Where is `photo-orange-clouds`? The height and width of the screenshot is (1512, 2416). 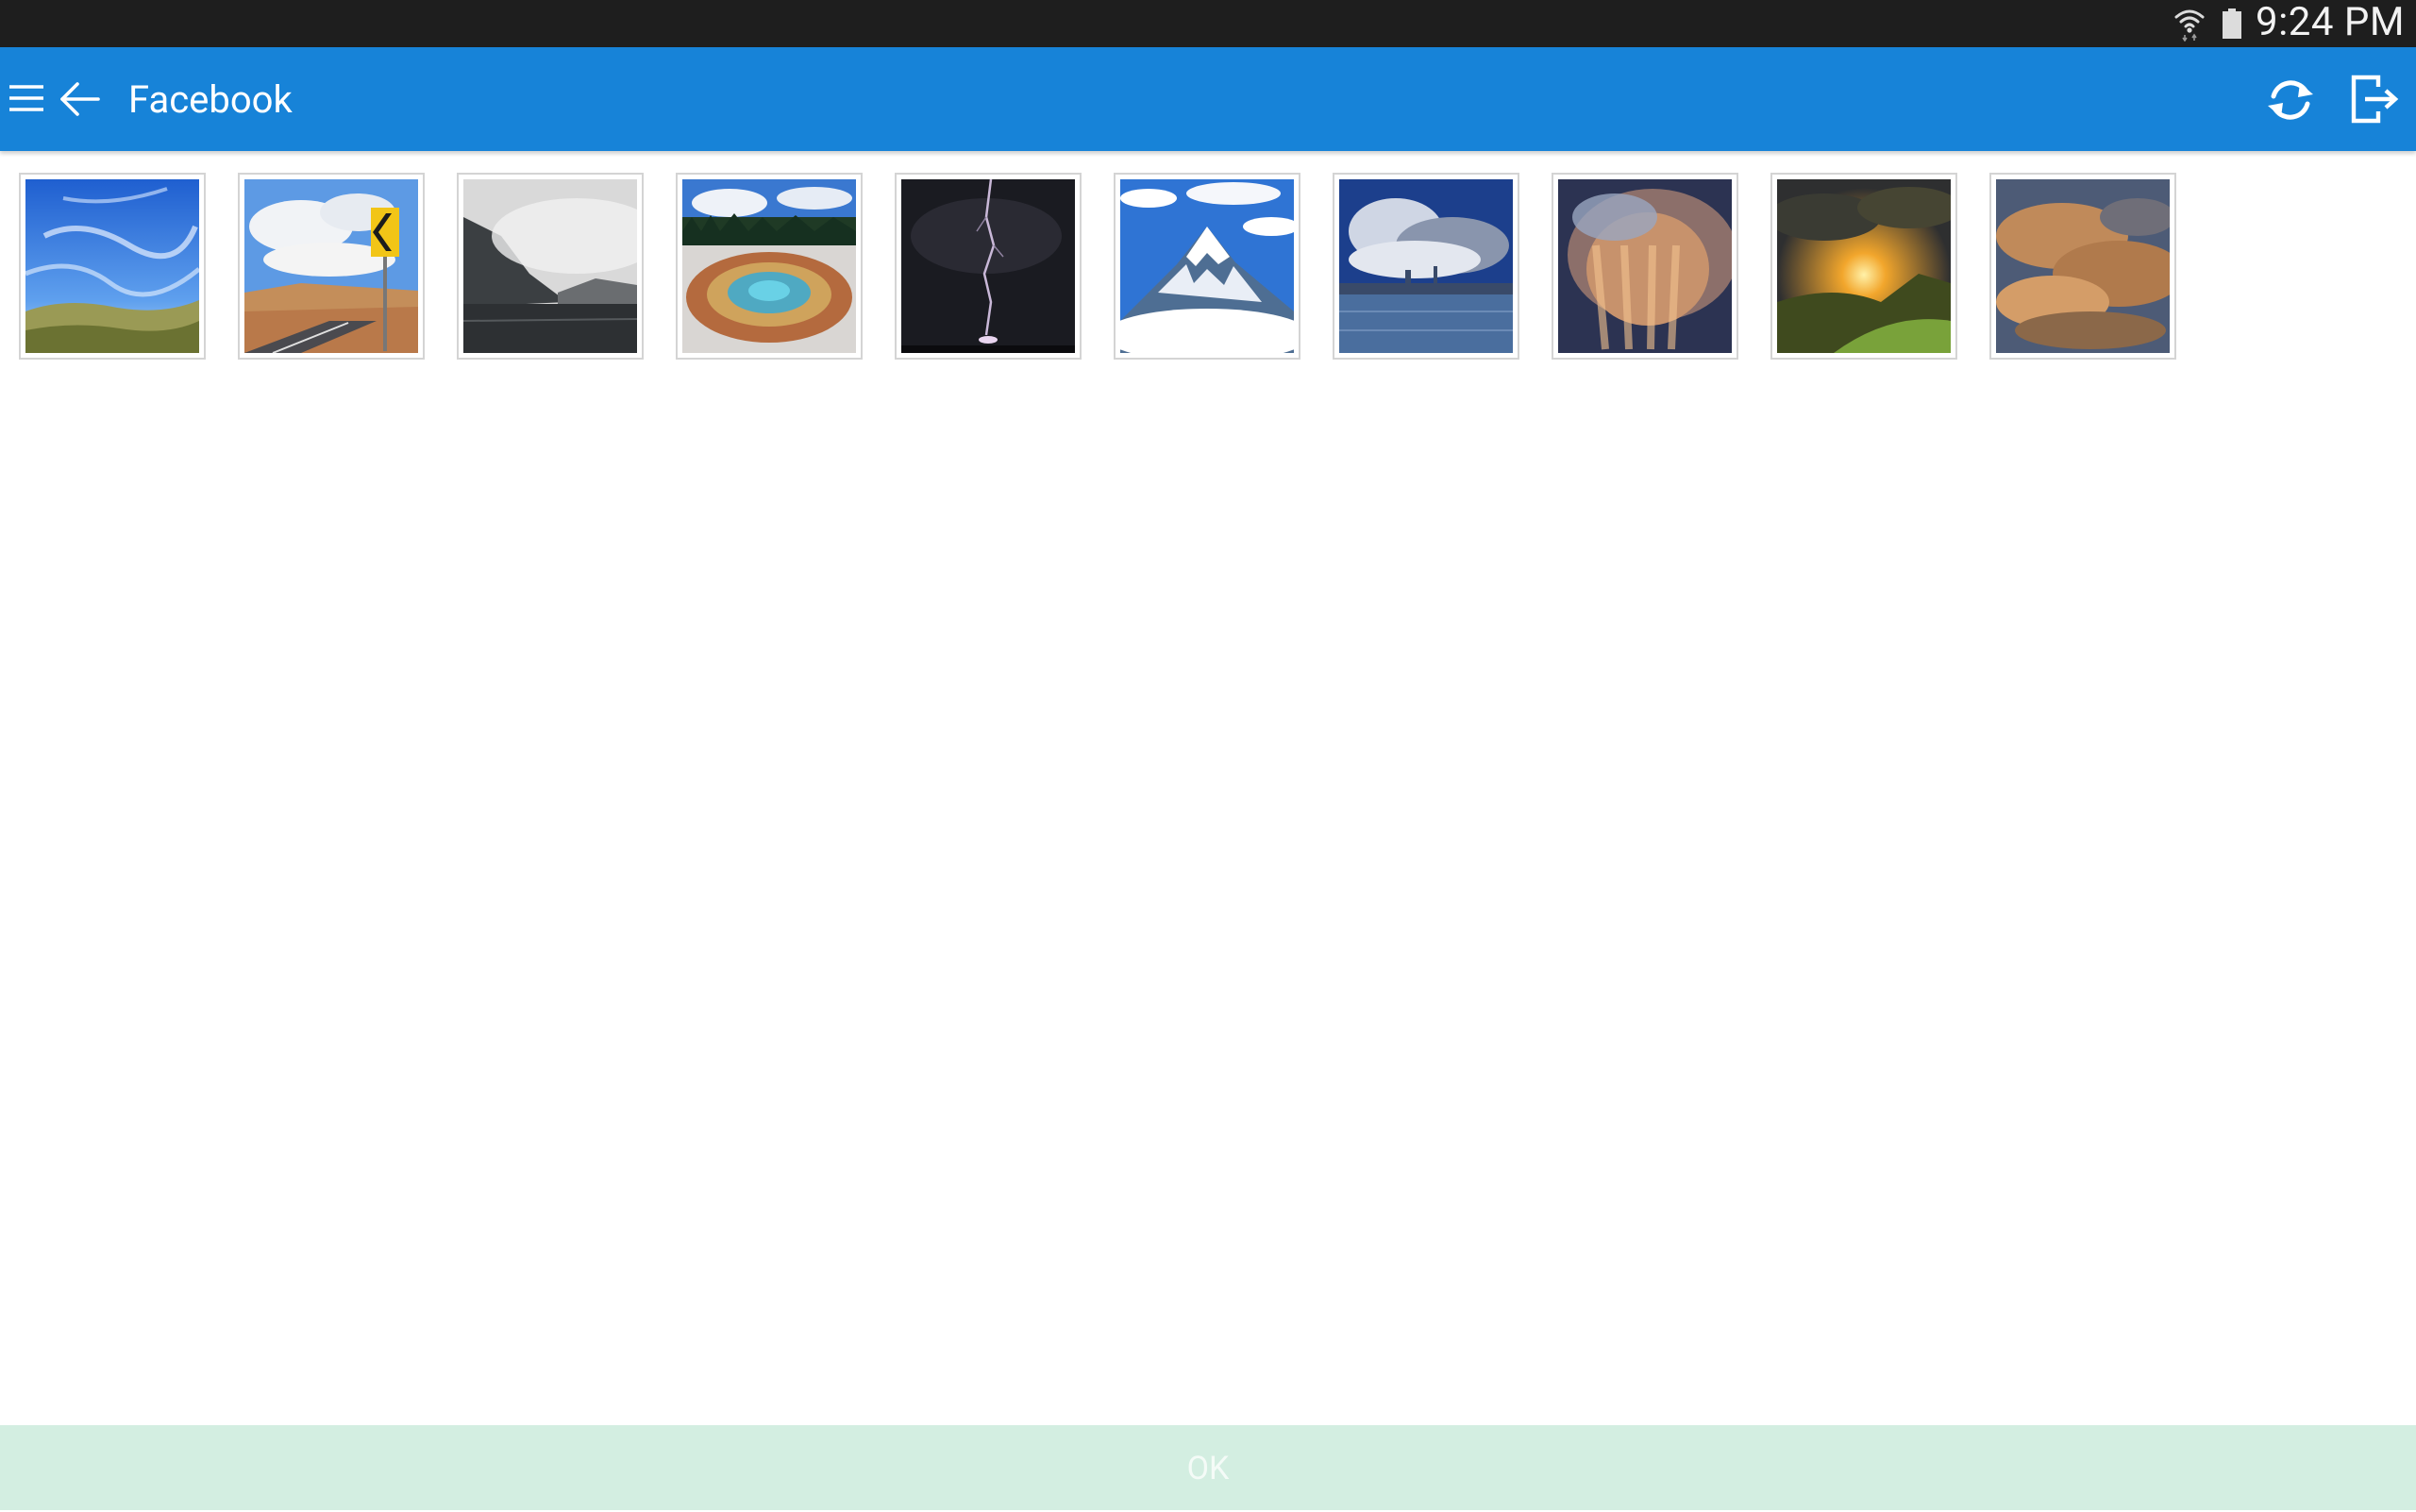 photo-orange-clouds is located at coordinates (2083, 266).